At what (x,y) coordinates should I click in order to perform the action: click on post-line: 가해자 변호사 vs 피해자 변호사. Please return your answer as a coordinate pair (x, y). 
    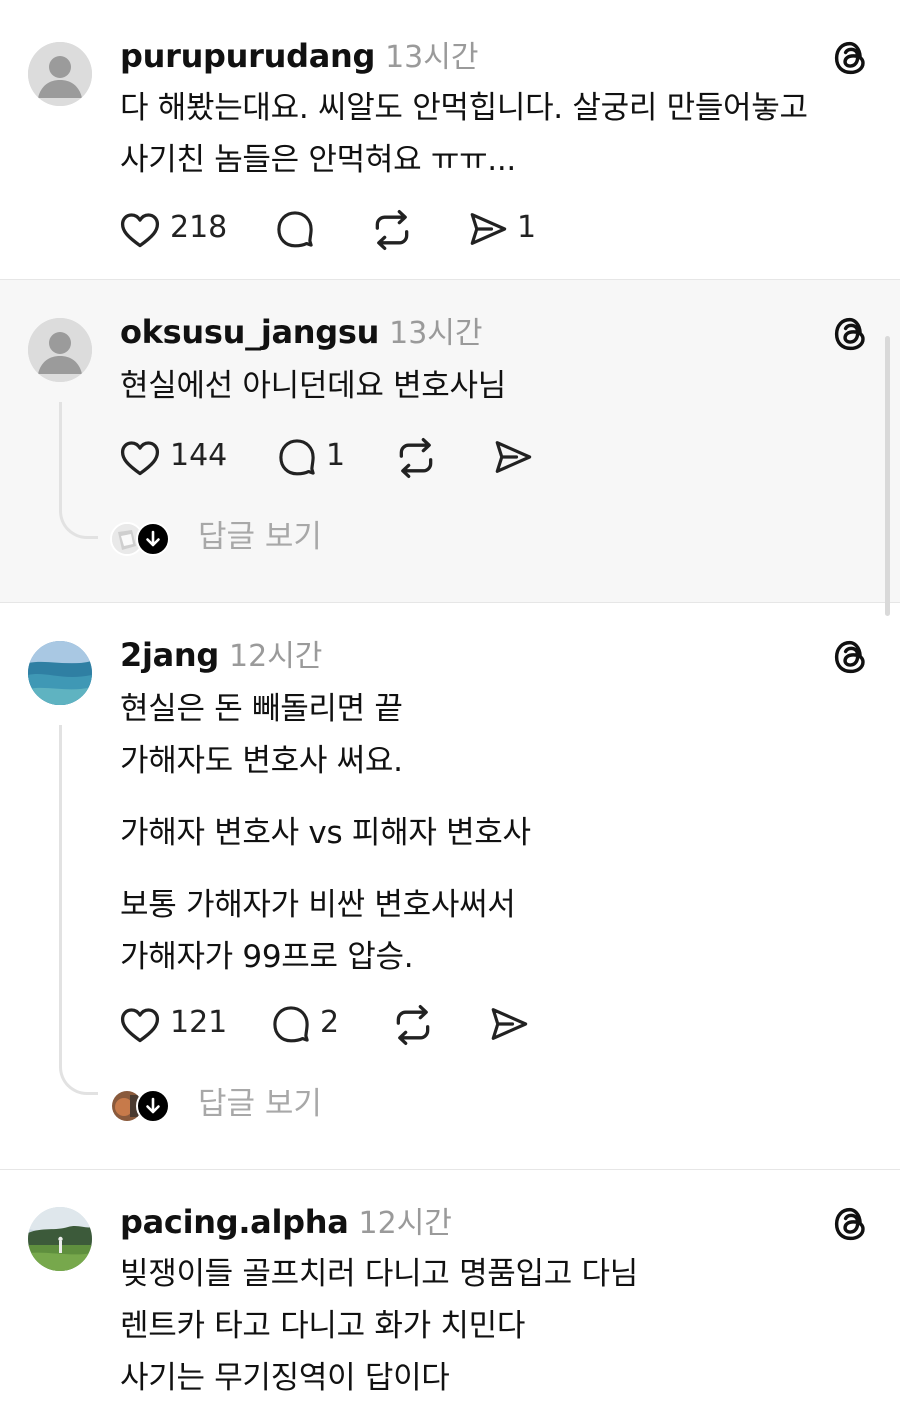
    Looking at the image, I should click on (325, 833).